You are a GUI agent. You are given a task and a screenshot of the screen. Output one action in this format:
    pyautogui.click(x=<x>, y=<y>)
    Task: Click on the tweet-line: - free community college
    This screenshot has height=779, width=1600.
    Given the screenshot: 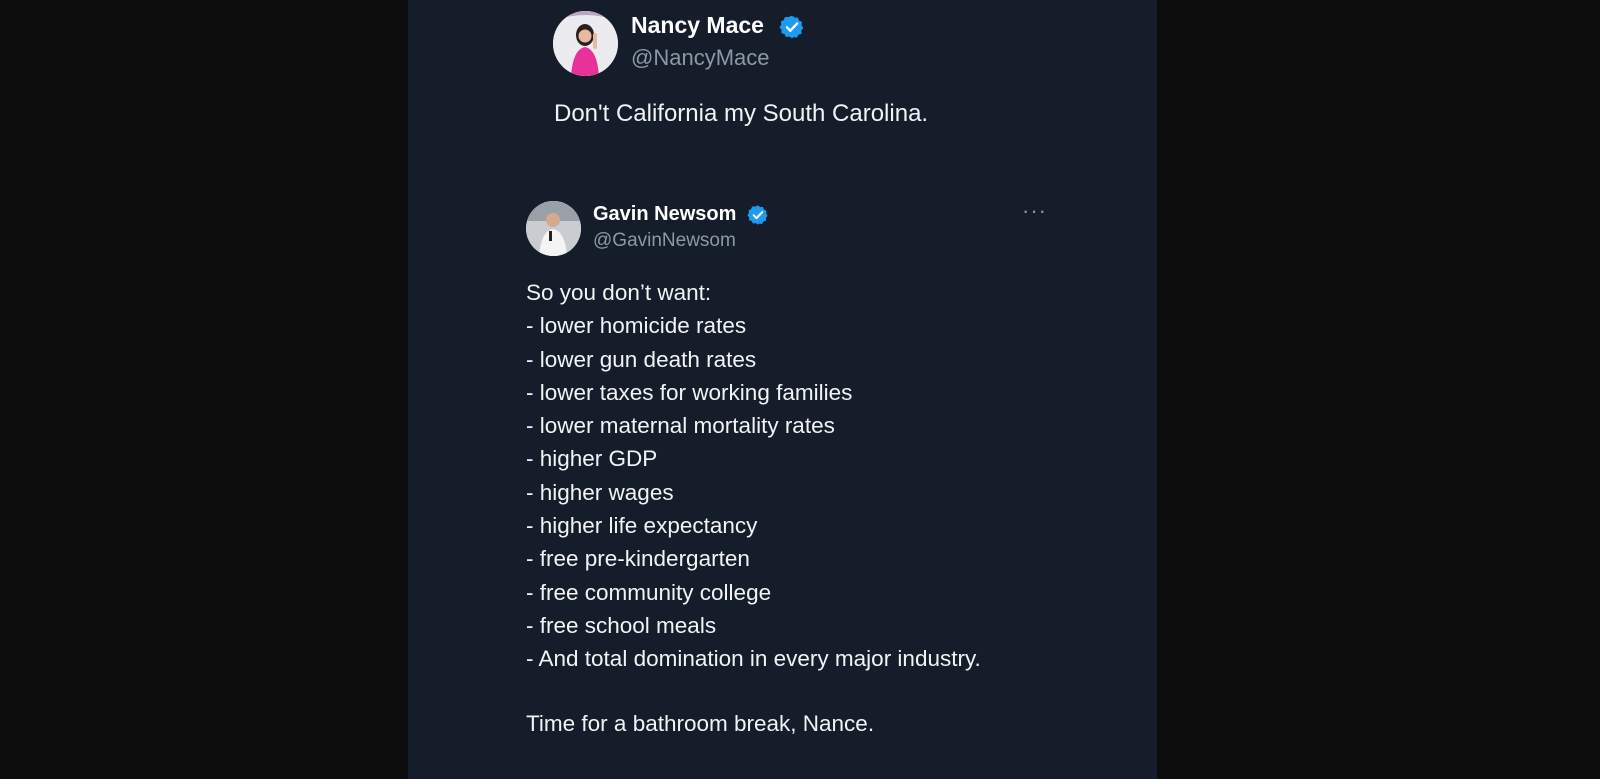 What is the action you would take?
    pyautogui.click(x=649, y=592)
    